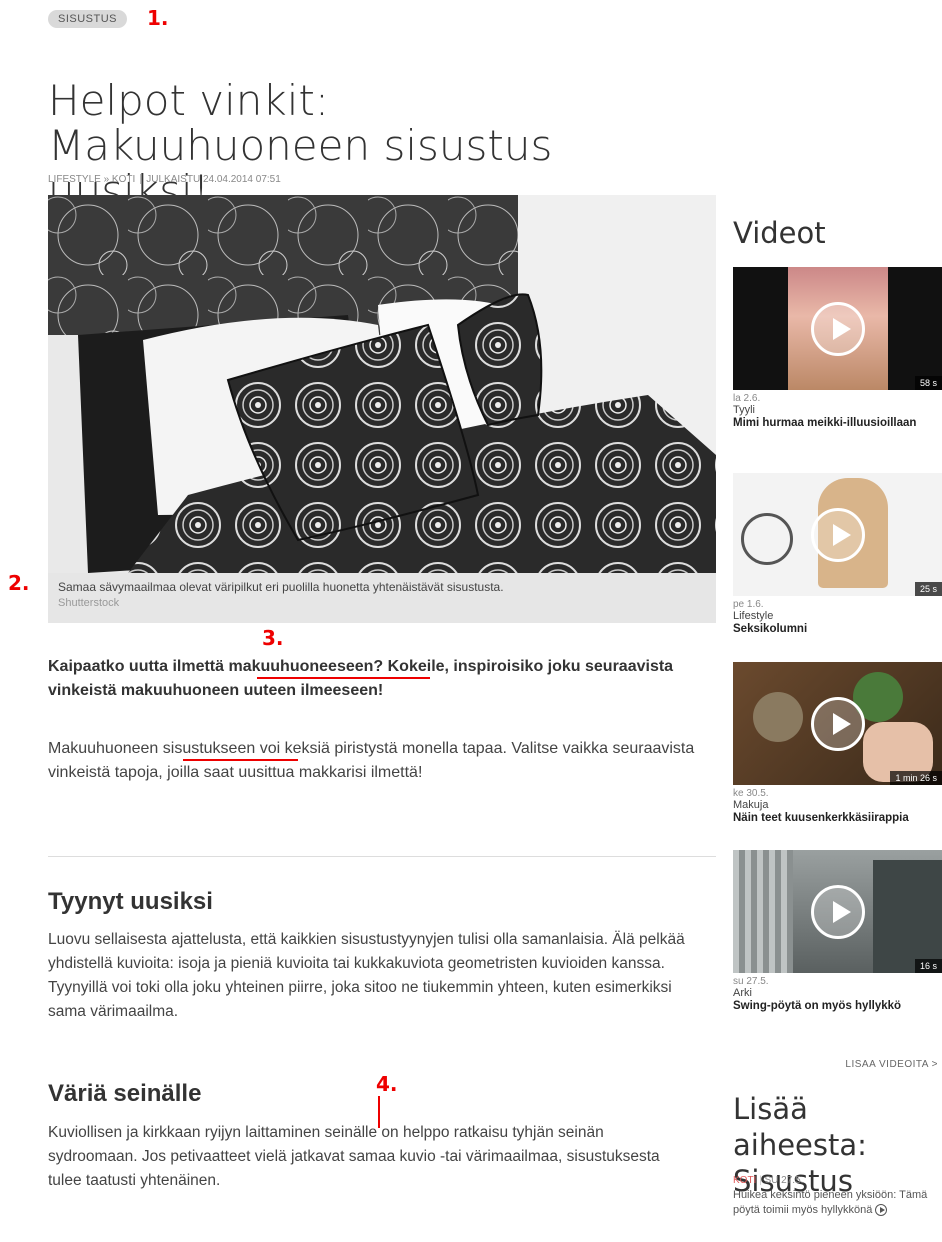 The width and height of the screenshot is (942, 1242). Describe the element at coordinates (753, 616) in the screenshot. I see `video-category: Lifestyle` at that location.